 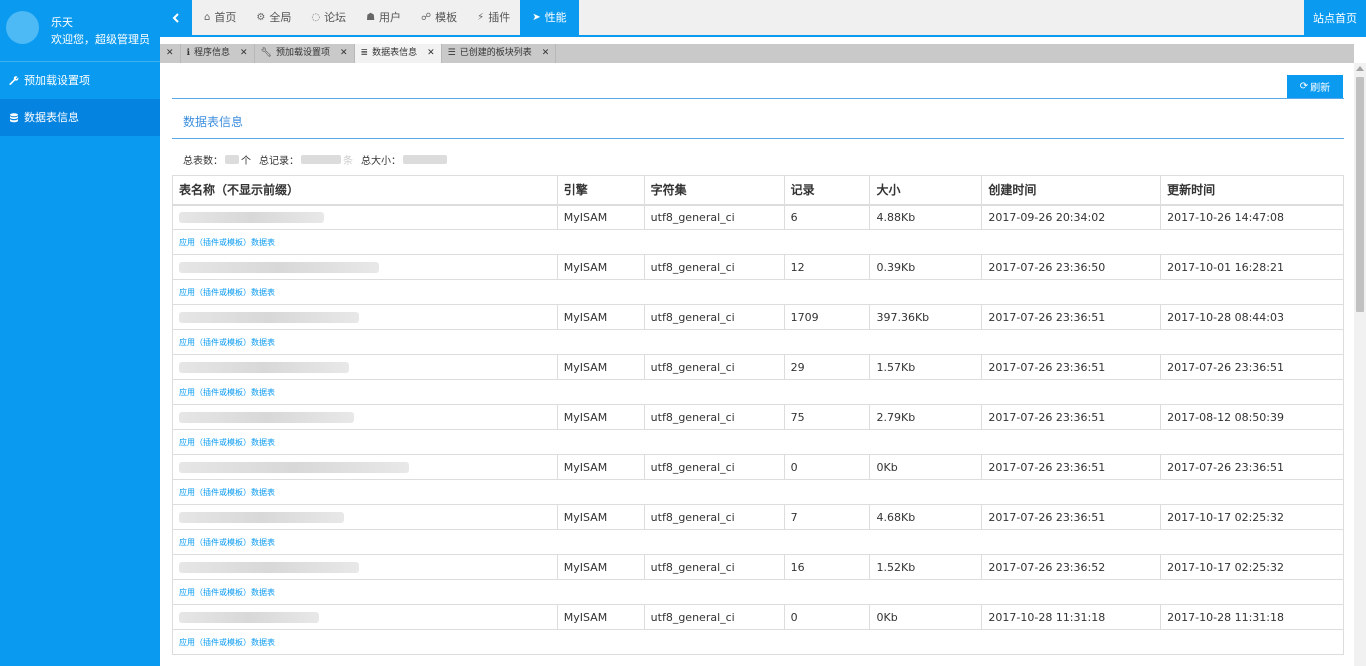 I want to click on app-table-note: 应用（插件或模板）数据表, so click(x=758, y=542).